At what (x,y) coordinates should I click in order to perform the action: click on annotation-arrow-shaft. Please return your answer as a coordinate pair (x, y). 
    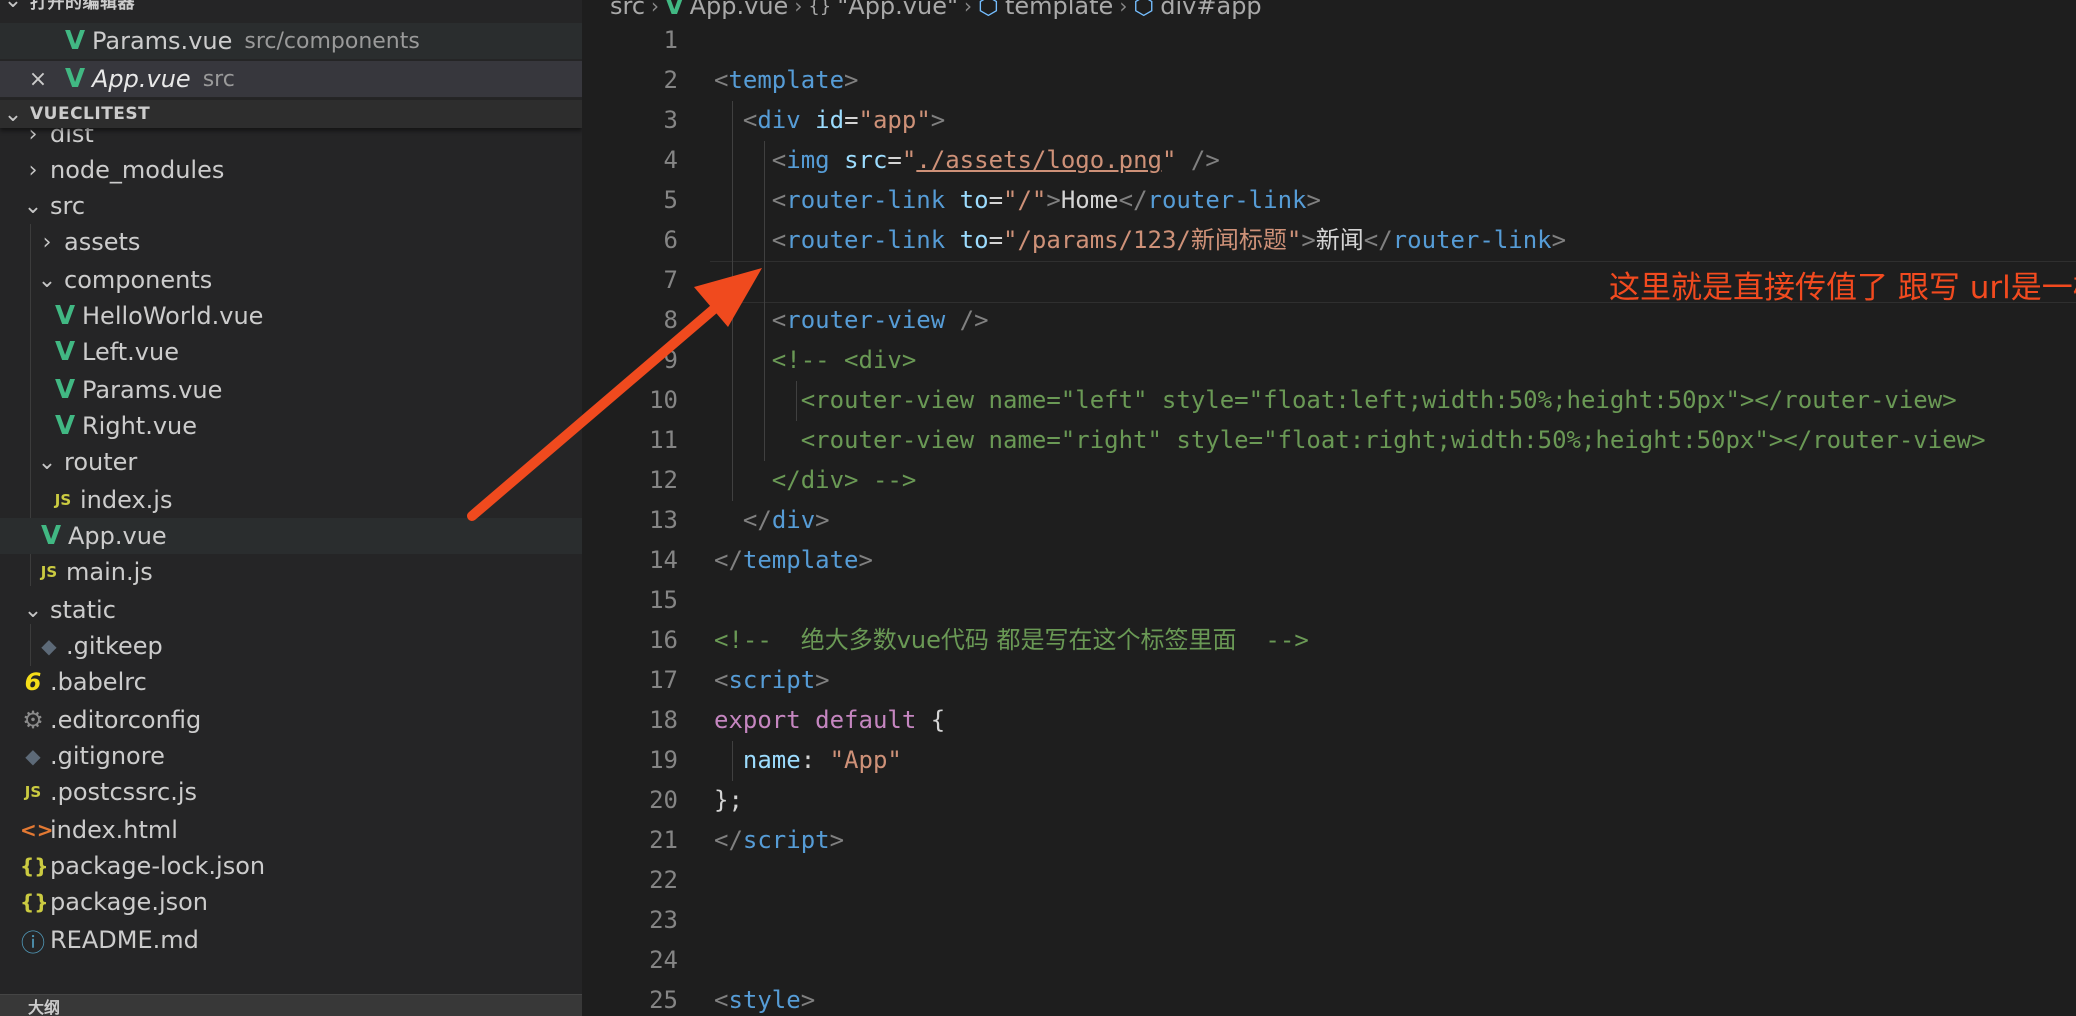
    Looking at the image, I should click on (593, 412).